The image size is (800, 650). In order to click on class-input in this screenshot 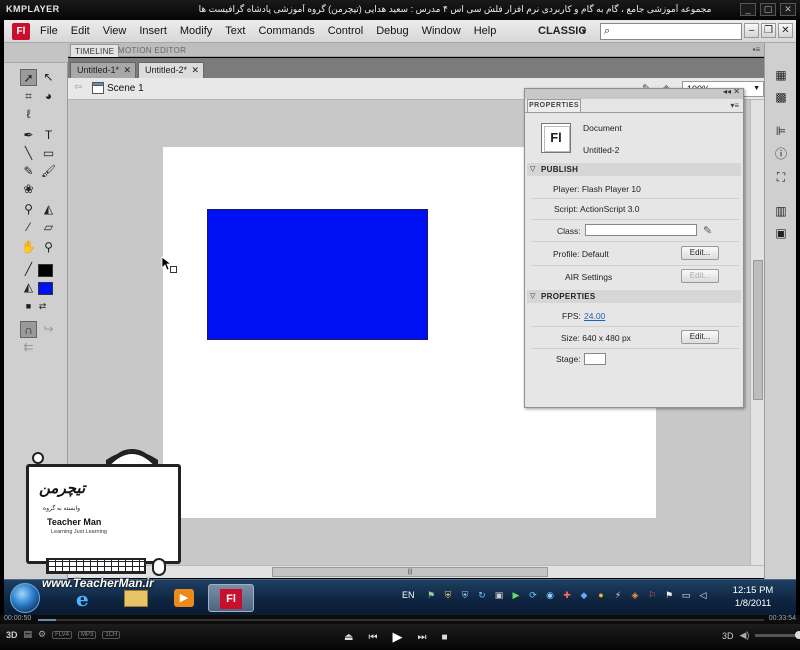, I will do `click(641, 230)`.